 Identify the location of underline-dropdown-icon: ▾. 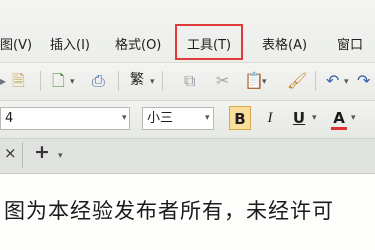
(314, 118).